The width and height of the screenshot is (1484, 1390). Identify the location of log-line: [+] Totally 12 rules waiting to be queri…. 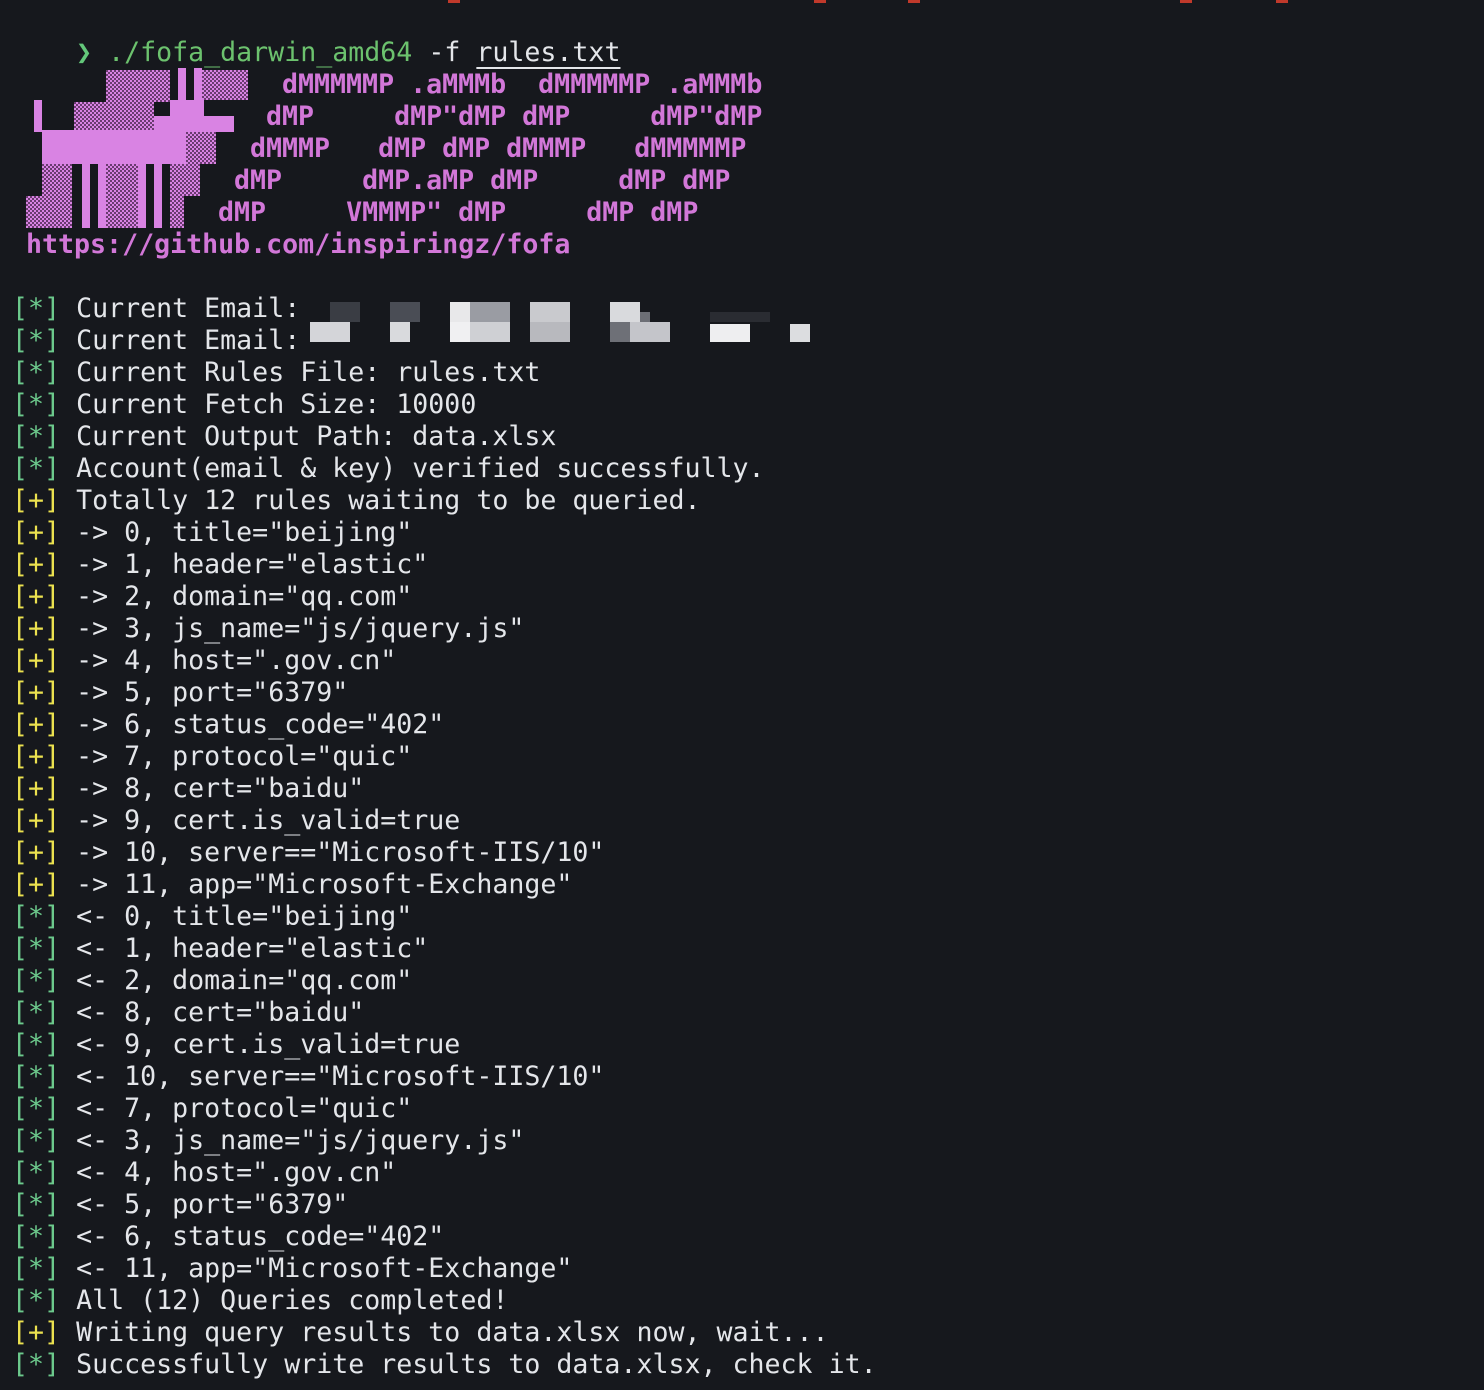
(356, 501).